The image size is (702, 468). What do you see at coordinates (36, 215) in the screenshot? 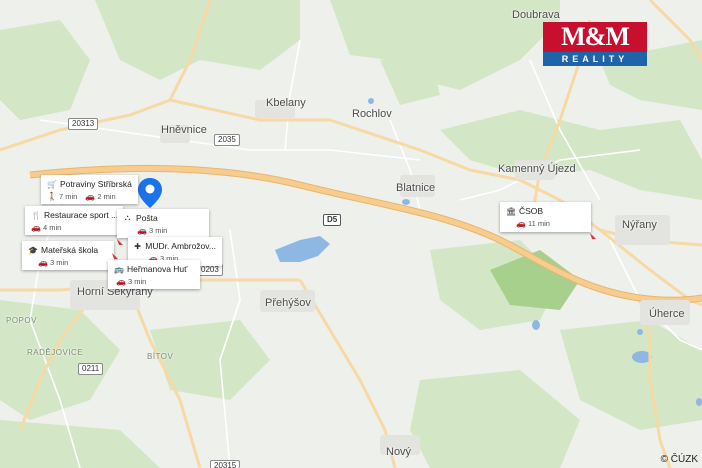
I see `restaurant-icon: 🍴` at bounding box center [36, 215].